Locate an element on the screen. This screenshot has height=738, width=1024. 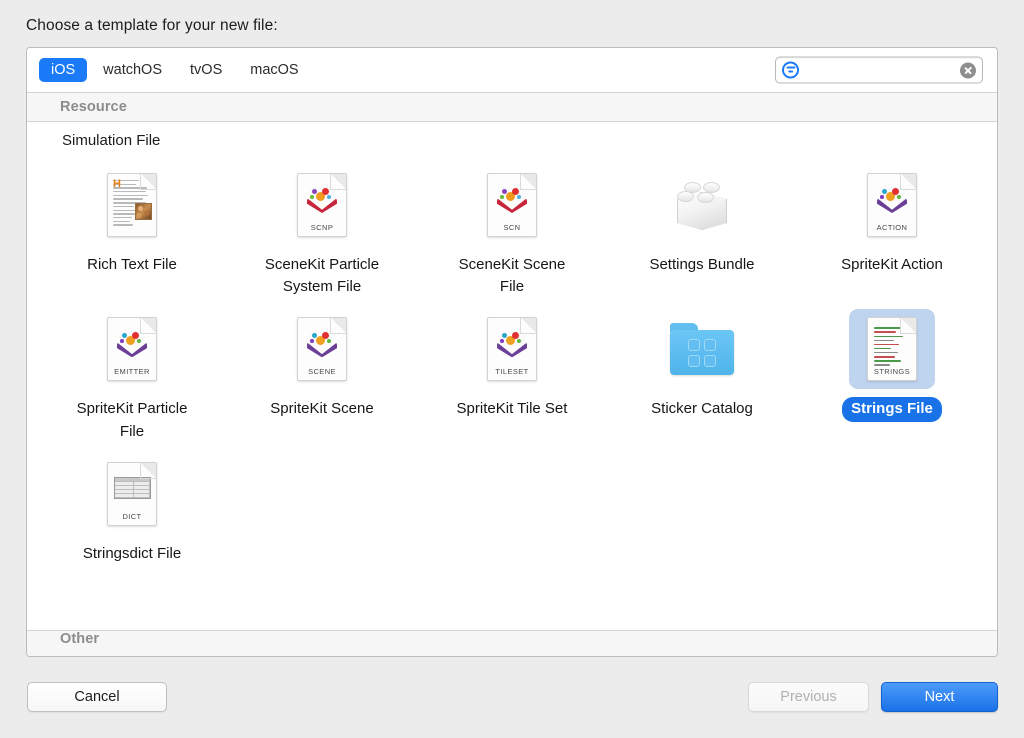
template-label: Stringsdict File is located at coordinates (132, 553).